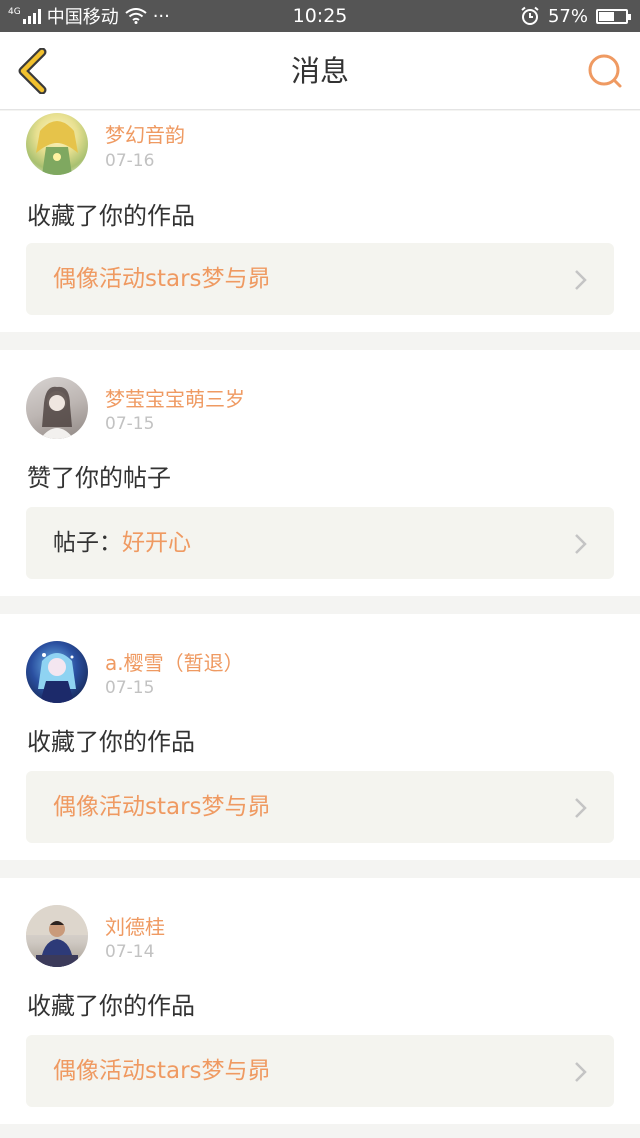  I want to click on reference-value: 好开心, so click(156, 543).